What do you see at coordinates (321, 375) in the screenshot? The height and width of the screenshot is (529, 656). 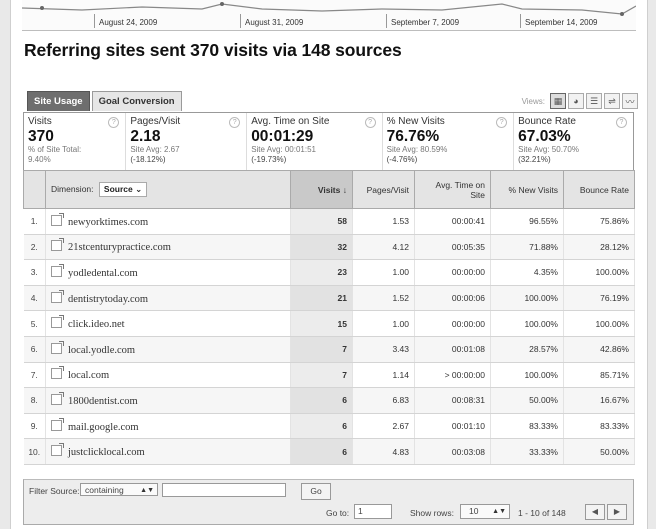 I see `visits-cell: 7` at bounding box center [321, 375].